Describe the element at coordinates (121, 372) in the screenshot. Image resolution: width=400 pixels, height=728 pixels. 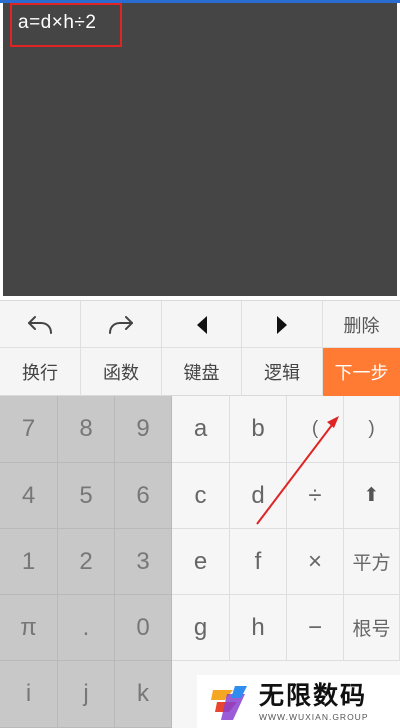
I see `function-tab: 函数` at that location.